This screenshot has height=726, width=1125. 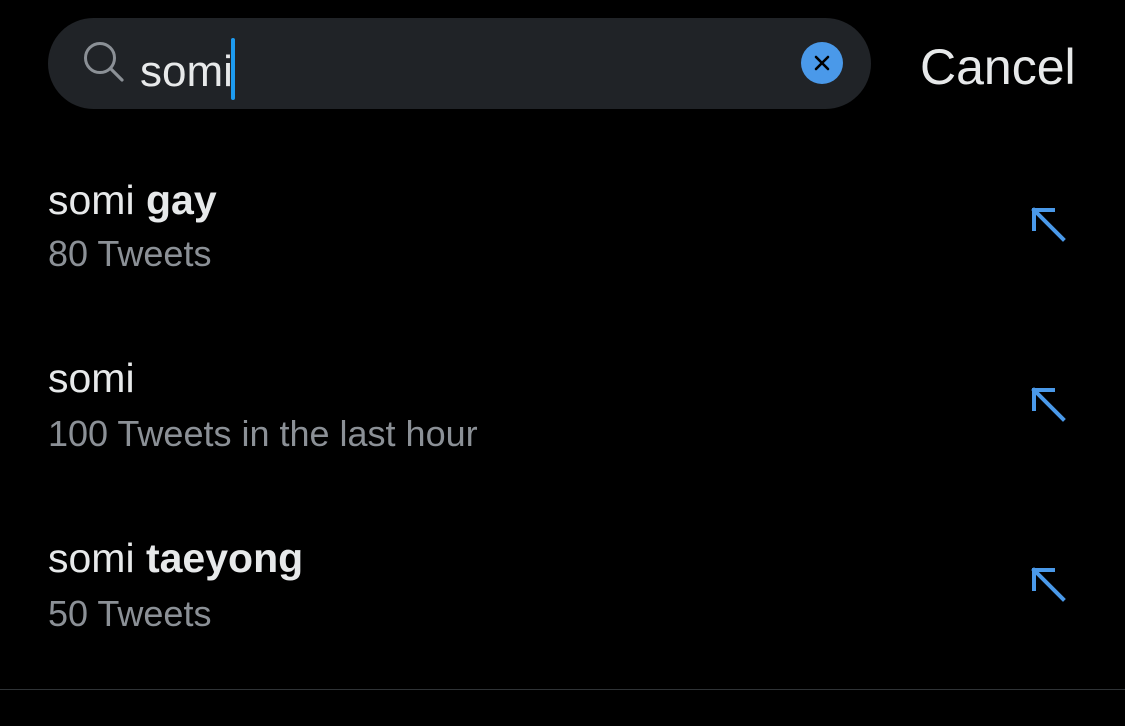 I want to click on suggestion-title: somi, so click(x=91, y=378).